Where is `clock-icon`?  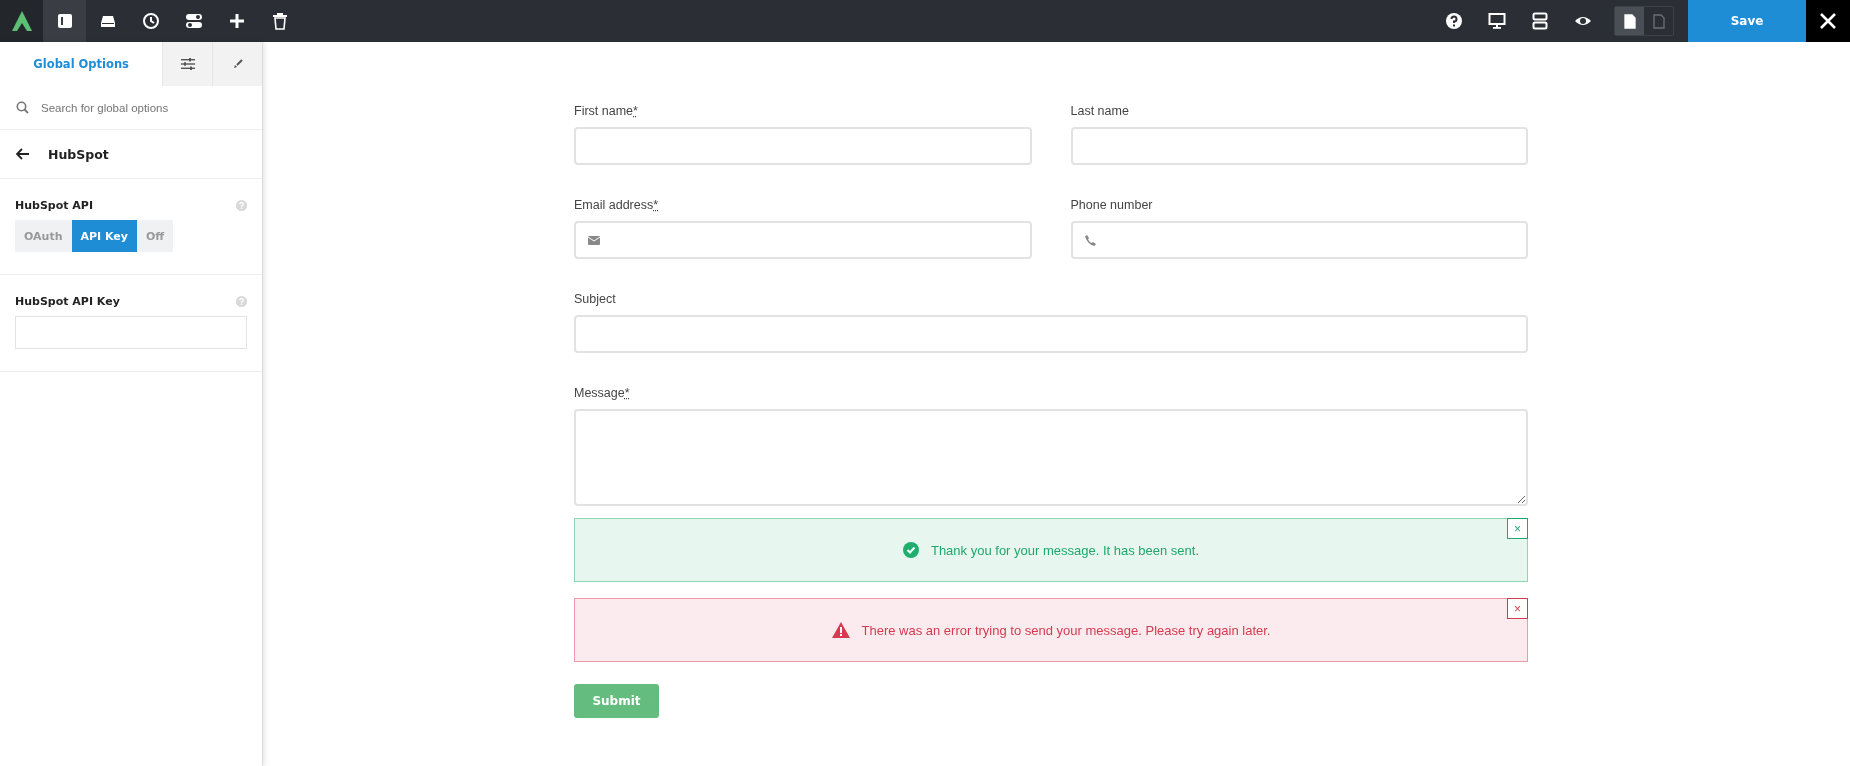 clock-icon is located at coordinates (150, 21).